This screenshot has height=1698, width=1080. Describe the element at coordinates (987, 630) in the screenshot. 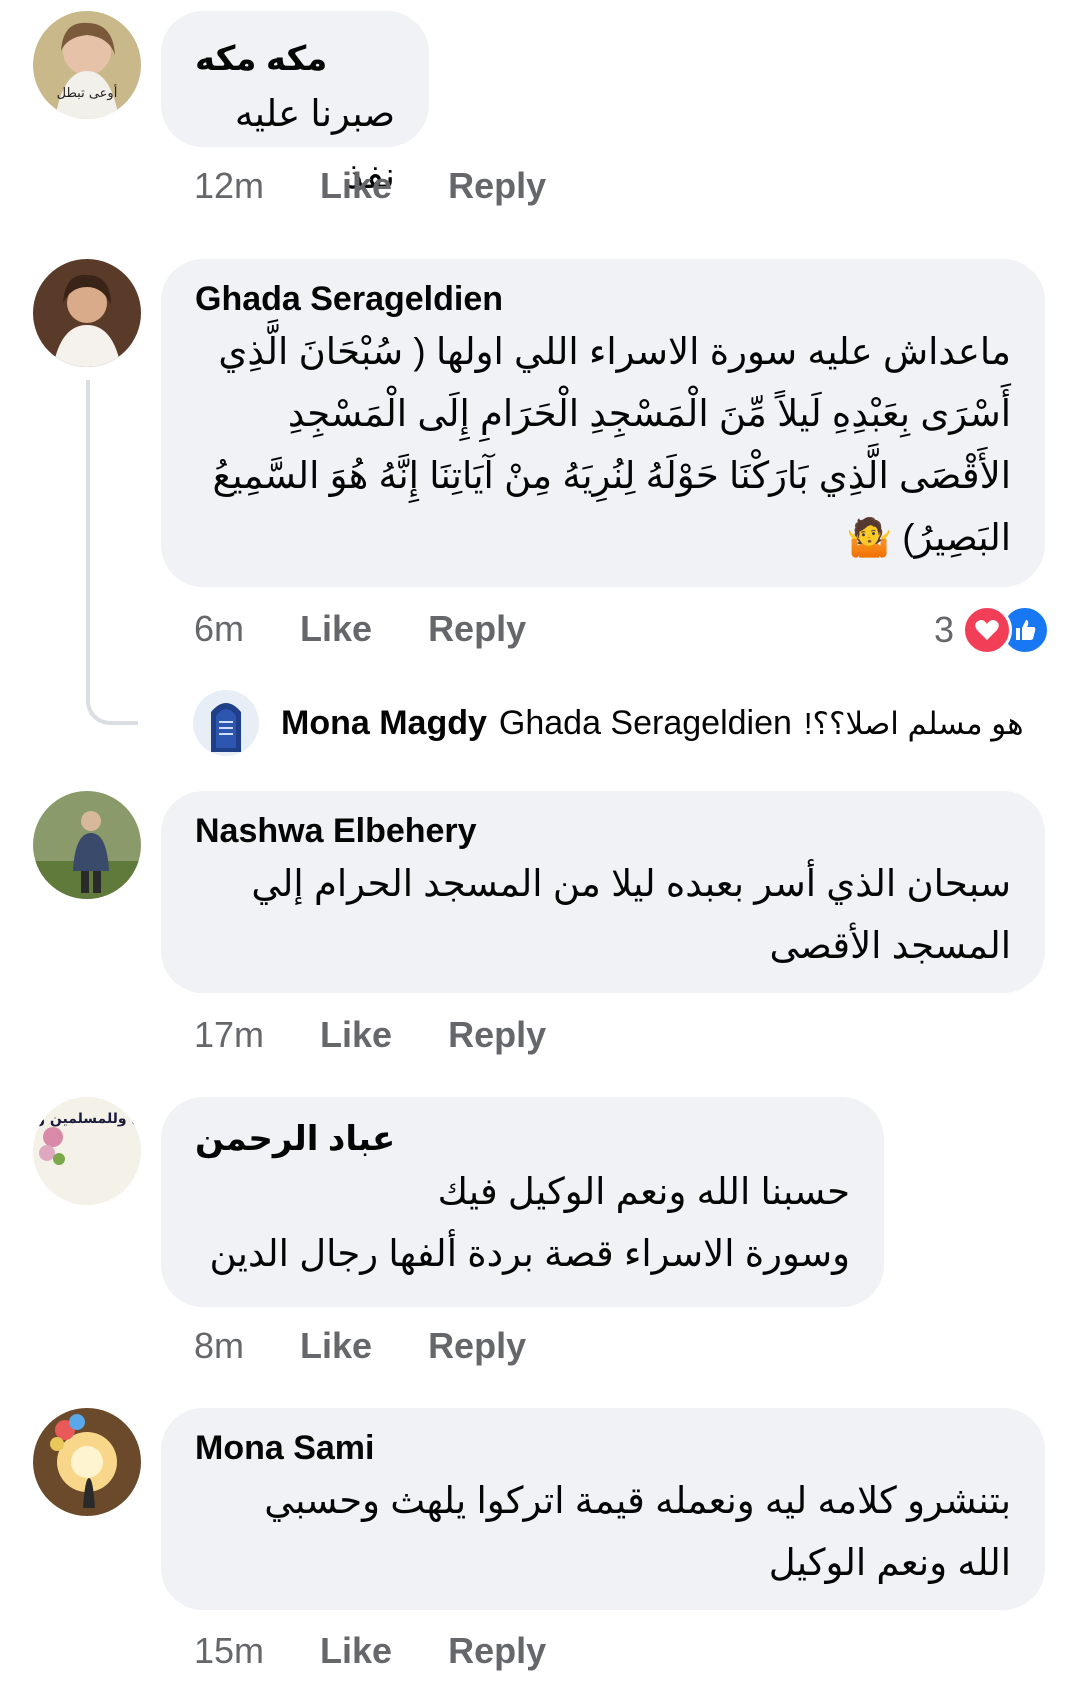

I see `love-reaction-icon` at that location.